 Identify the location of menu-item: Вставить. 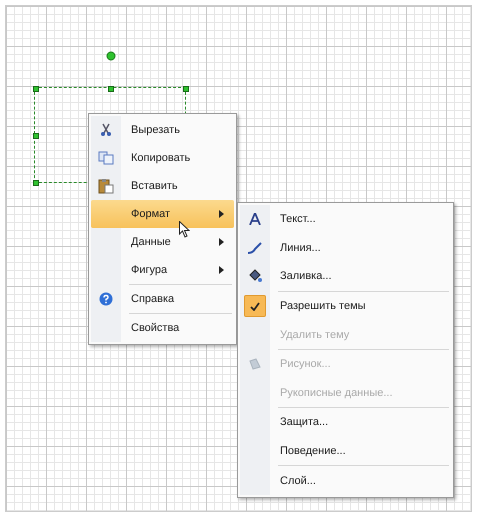
(162, 186).